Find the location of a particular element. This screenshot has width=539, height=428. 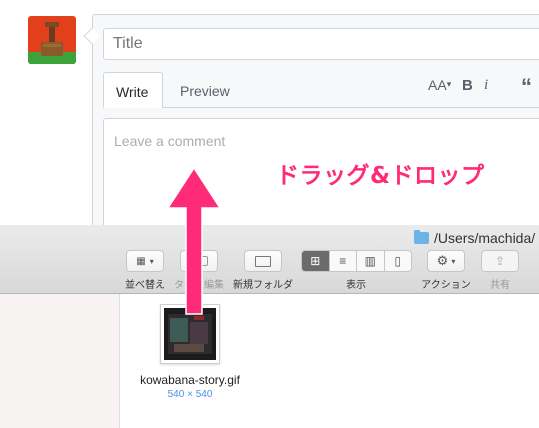

new-folder-button is located at coordinates (263, 261).